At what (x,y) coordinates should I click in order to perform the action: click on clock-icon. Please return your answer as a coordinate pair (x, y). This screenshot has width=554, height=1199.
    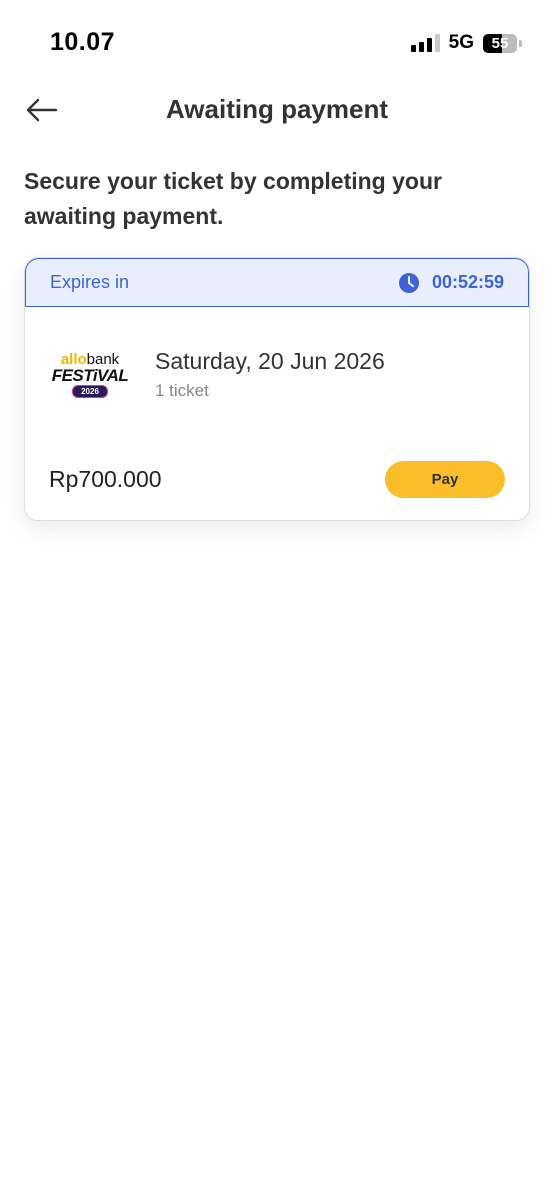
    Looking at the image, I should click on (408, 282).